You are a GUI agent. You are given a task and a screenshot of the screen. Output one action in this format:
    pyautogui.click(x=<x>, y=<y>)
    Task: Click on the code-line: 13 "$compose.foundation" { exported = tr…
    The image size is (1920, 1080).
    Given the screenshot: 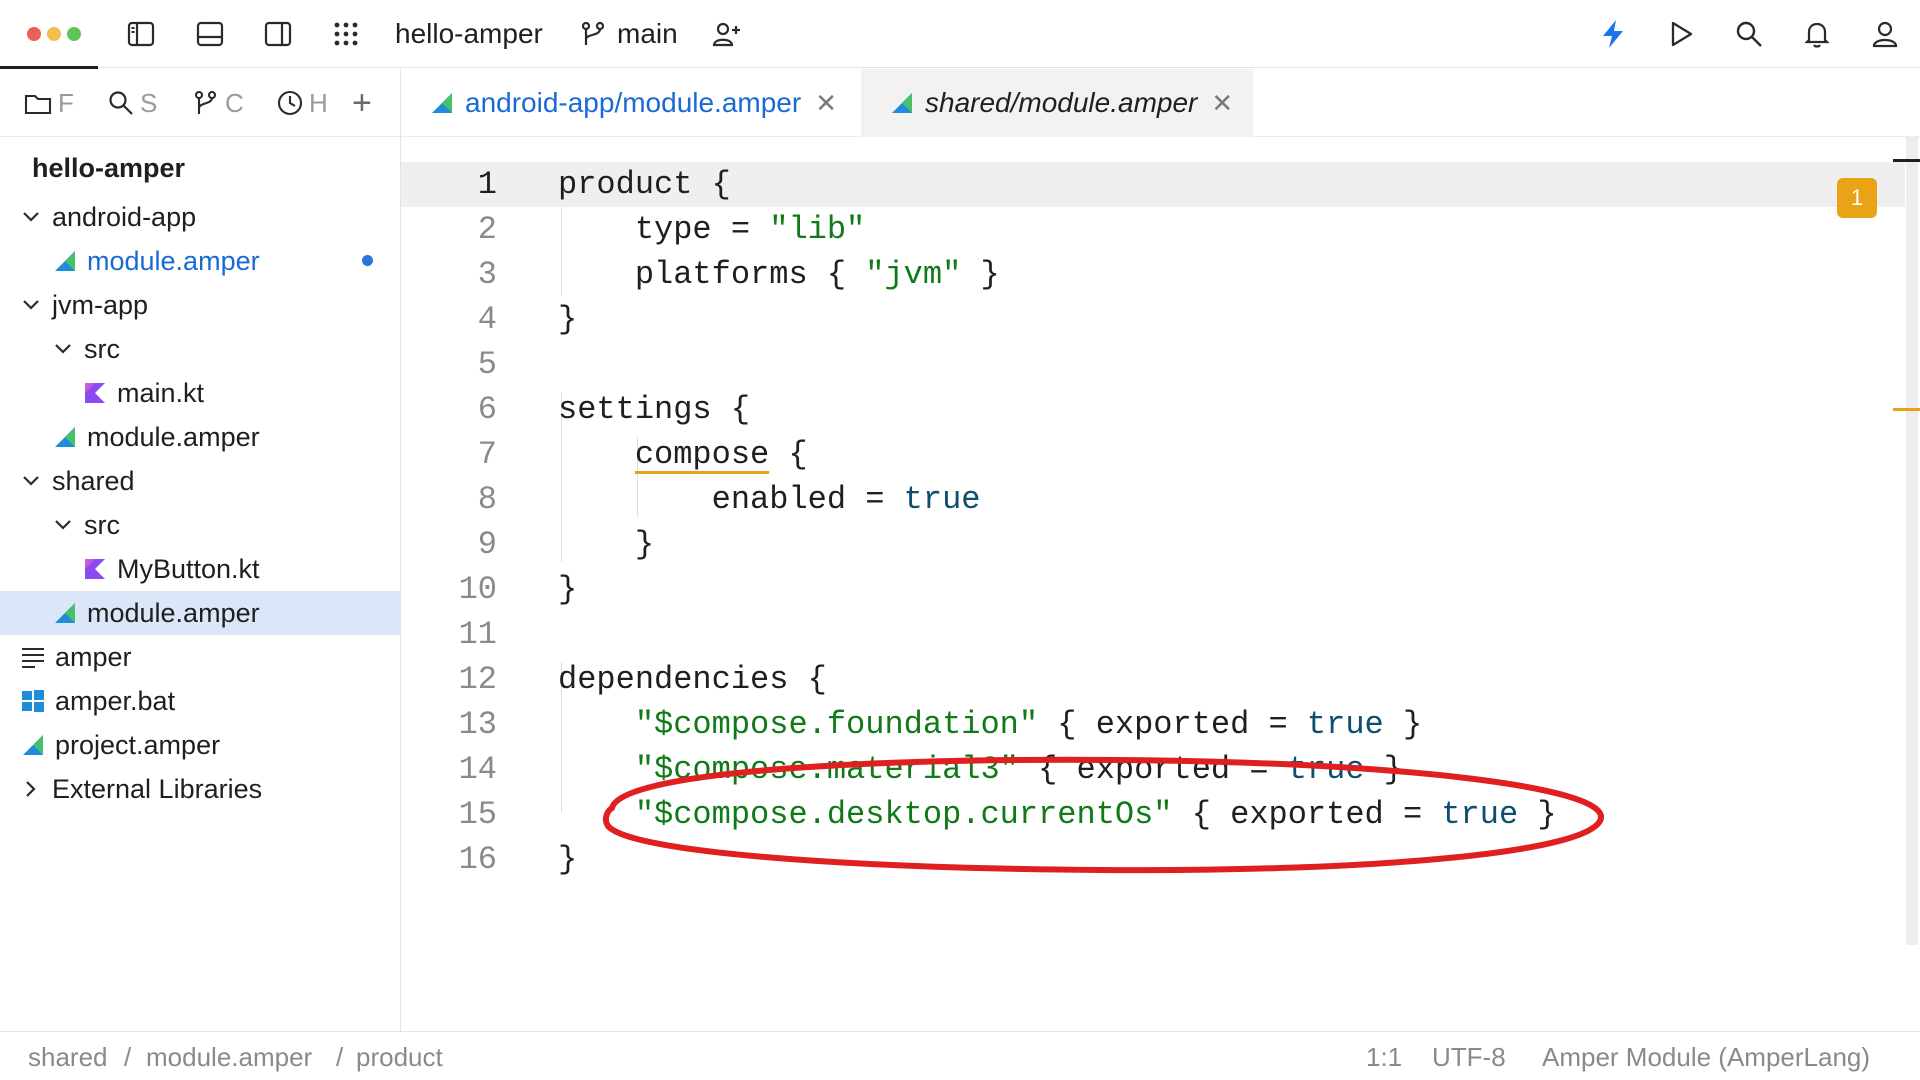 What is the action you would take?
    pyautogui.click(x=940, y=724)
    